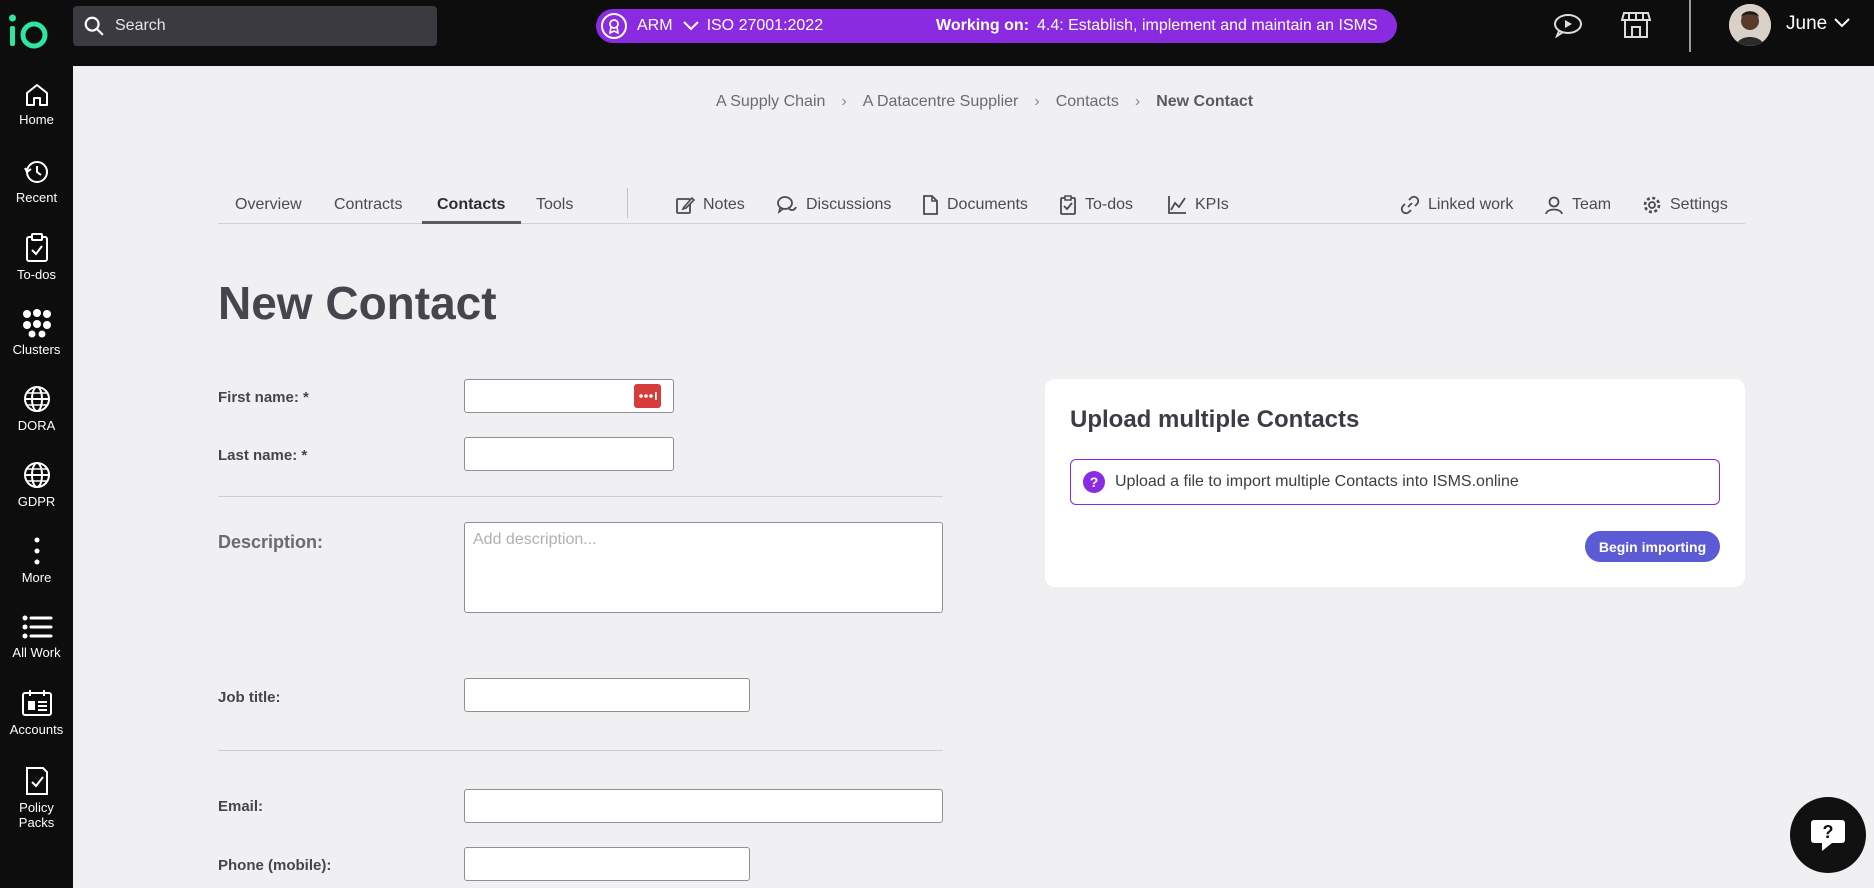 The width and height of the screenshot is (1874, 888). Describe the element at coordinates (36, 95) in the screenshot. I see `home-icon` at that location.